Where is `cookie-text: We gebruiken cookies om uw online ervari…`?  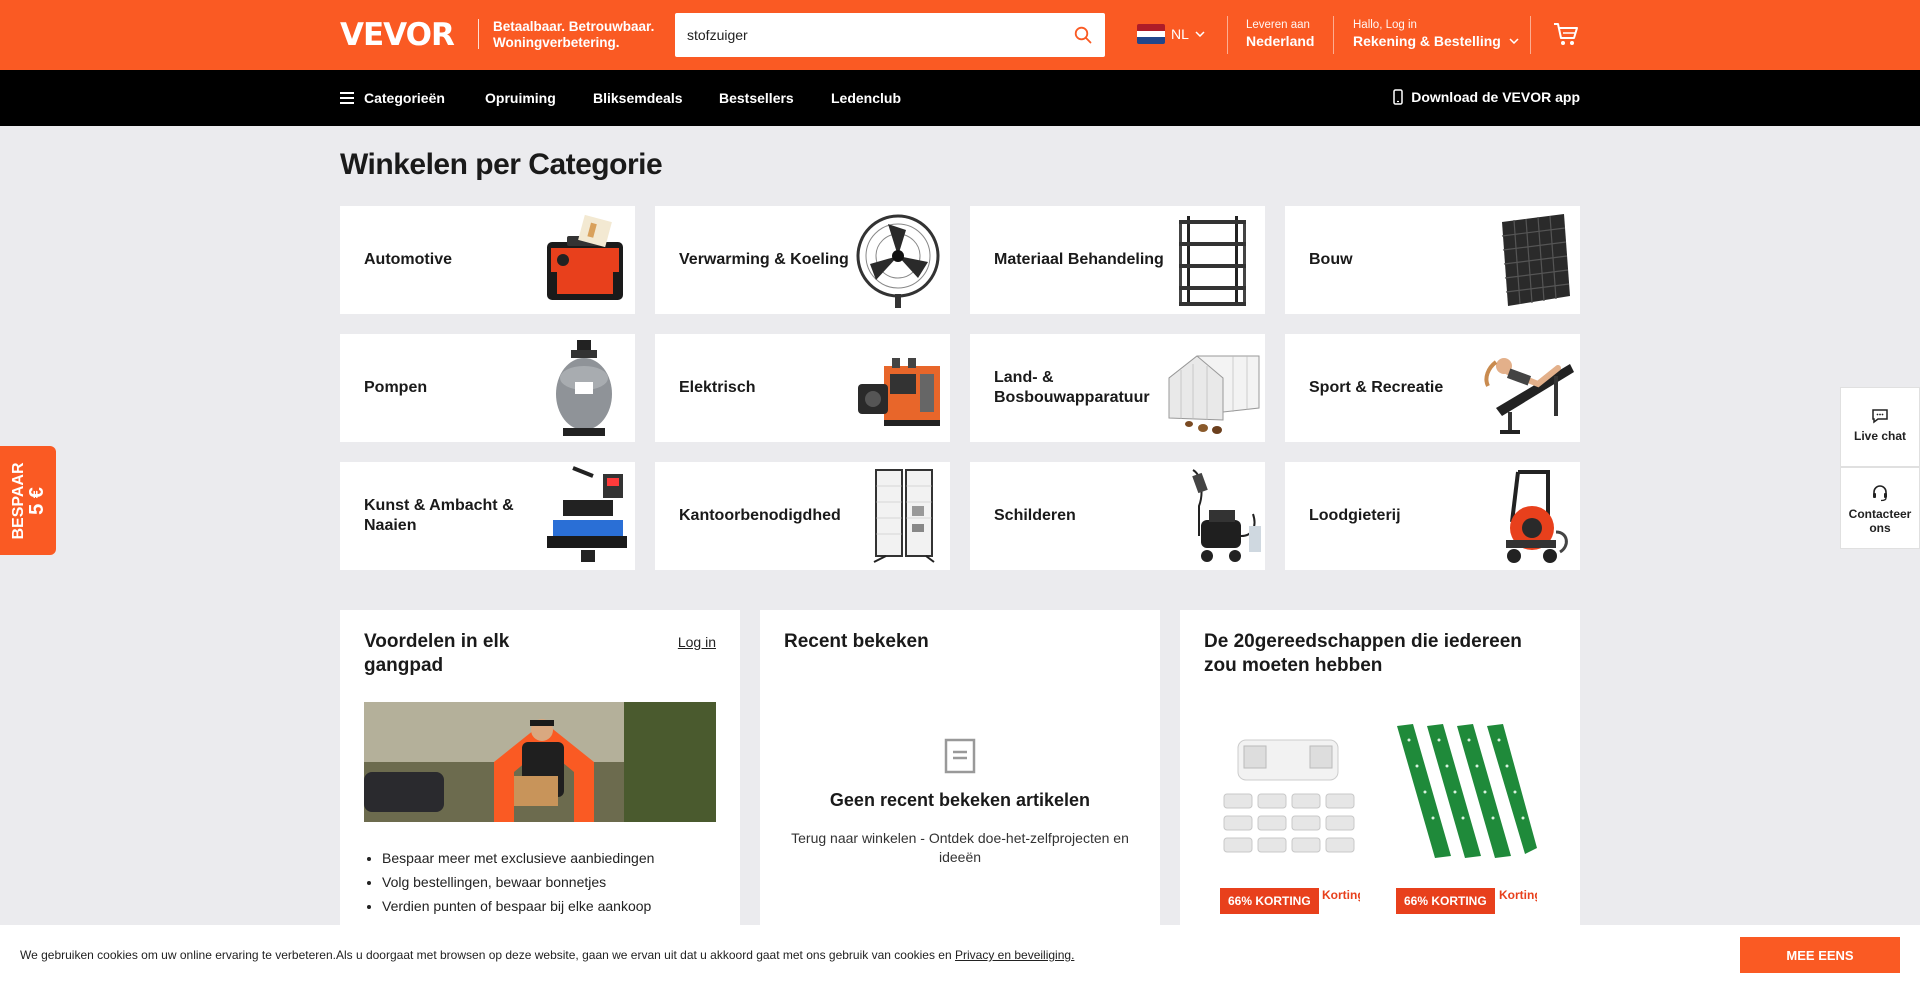
cookie-text: We gebruiken cookies om uw online ervari… is located at coordinates (547, 955).